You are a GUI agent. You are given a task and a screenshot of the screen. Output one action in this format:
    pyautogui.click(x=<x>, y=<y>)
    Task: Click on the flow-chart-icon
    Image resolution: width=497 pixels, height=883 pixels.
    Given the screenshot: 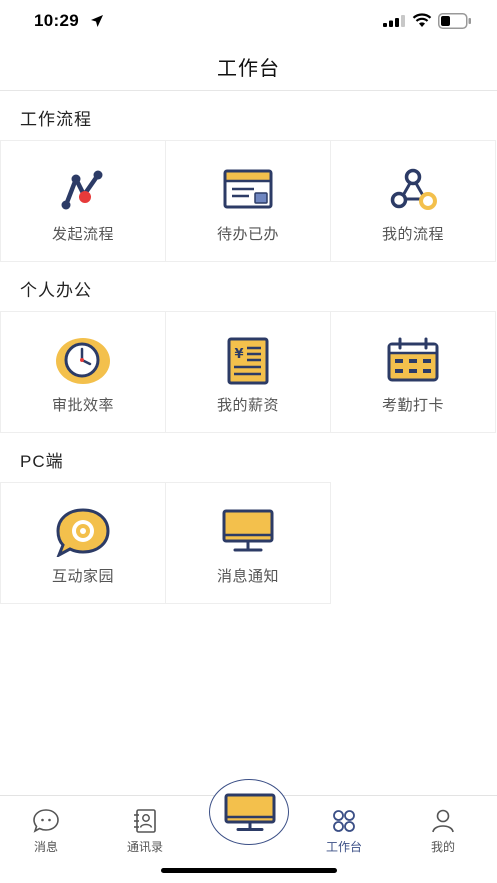 What is the action you would take?
    pyautogui.click(x=82, y=190)
    